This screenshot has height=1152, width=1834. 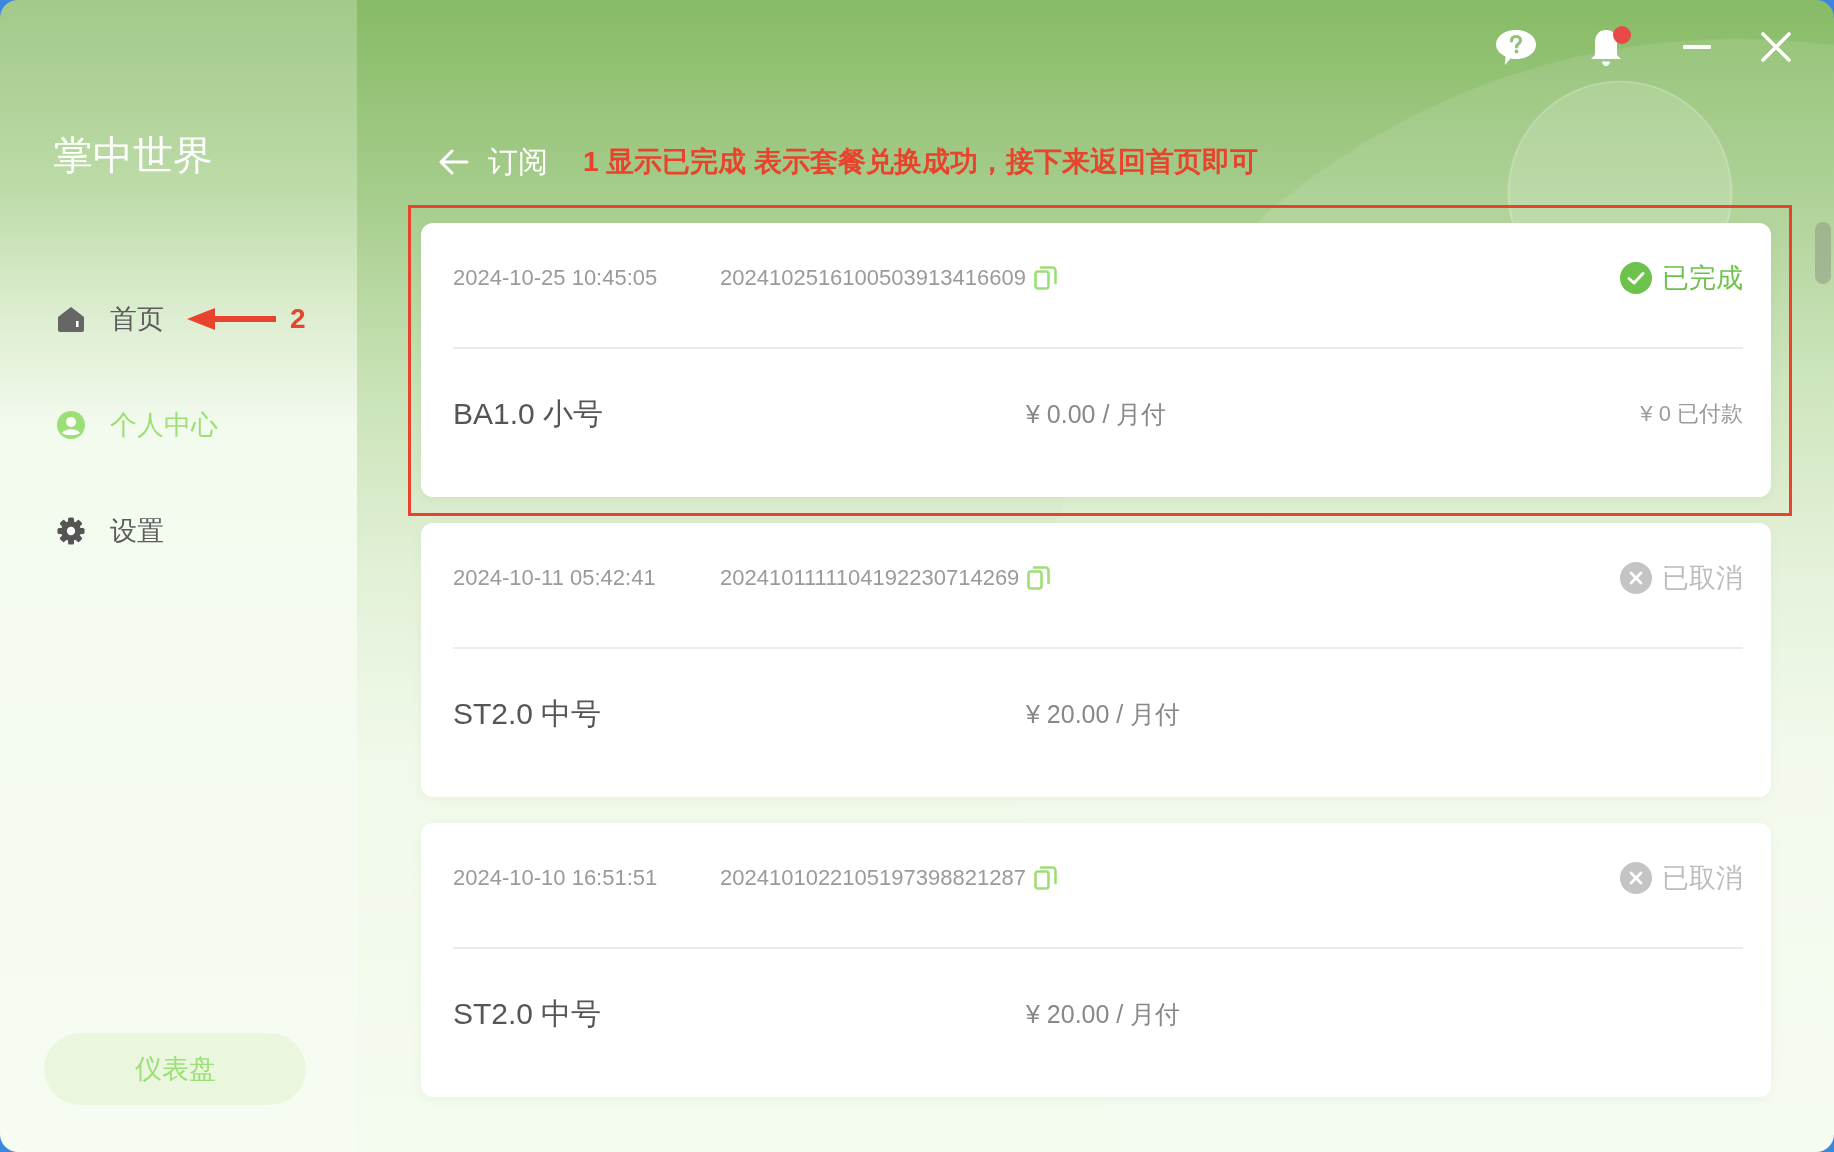 What do you see at coordinates (175, 1069) in the screenshot?
I see `dashboard-button: 仪表盘` at bounding box center [175, 1069].